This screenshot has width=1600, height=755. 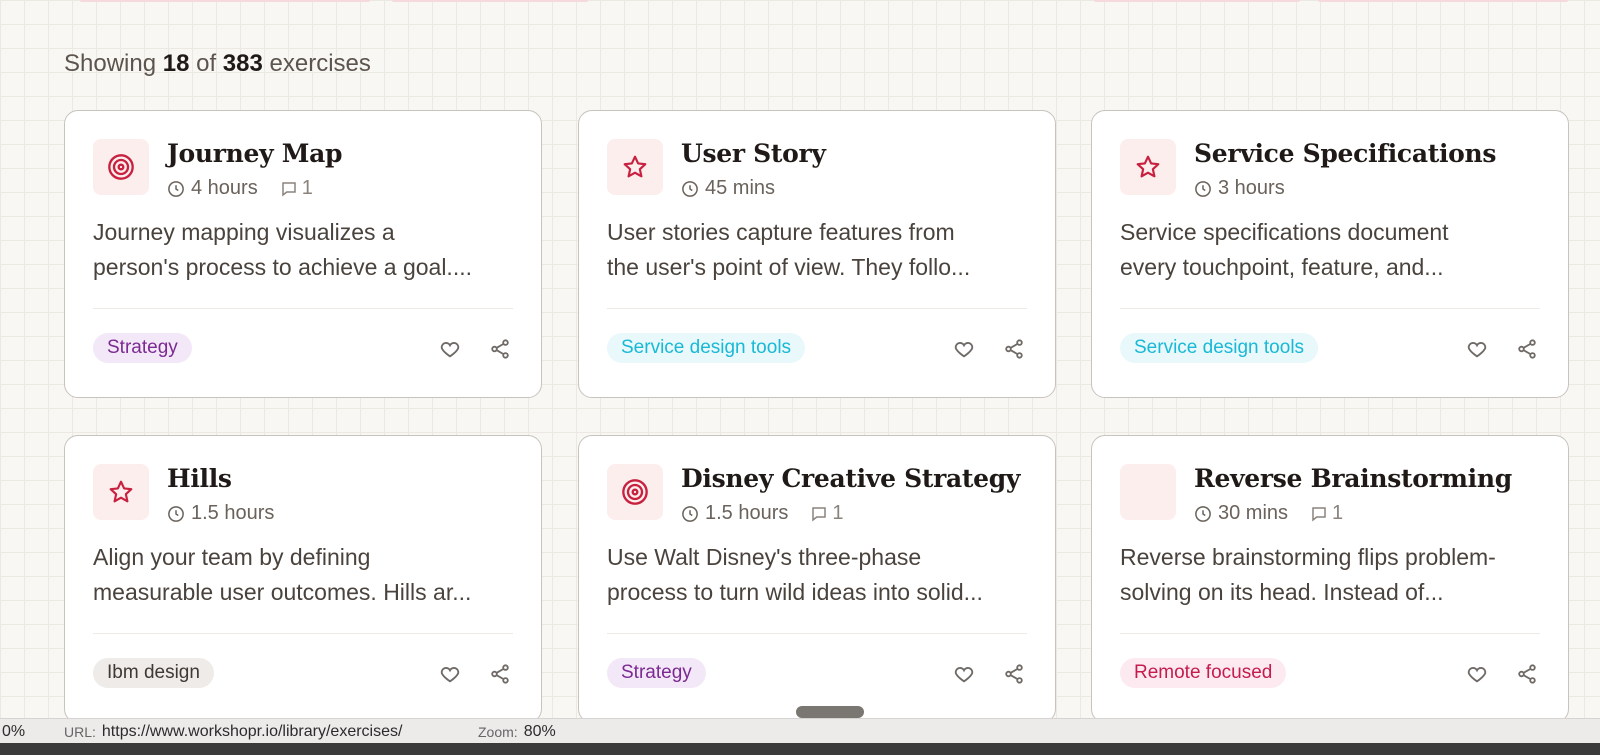 What do you see at coordinates (800, 749) in the screenshot?
I see `window-bottom-bar` at bounding box center [800, 749].